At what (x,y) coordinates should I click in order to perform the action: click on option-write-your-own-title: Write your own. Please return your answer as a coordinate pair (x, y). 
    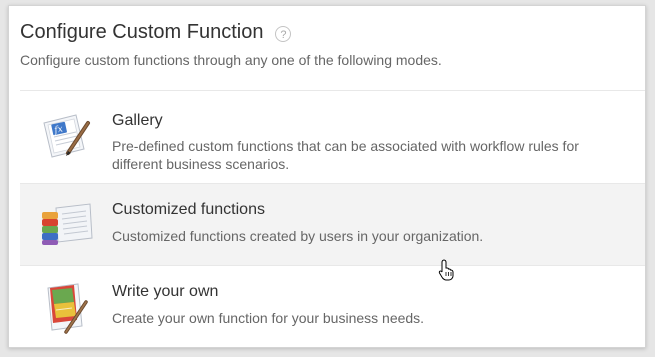
    Looking at the image, I should click on (165, 291).